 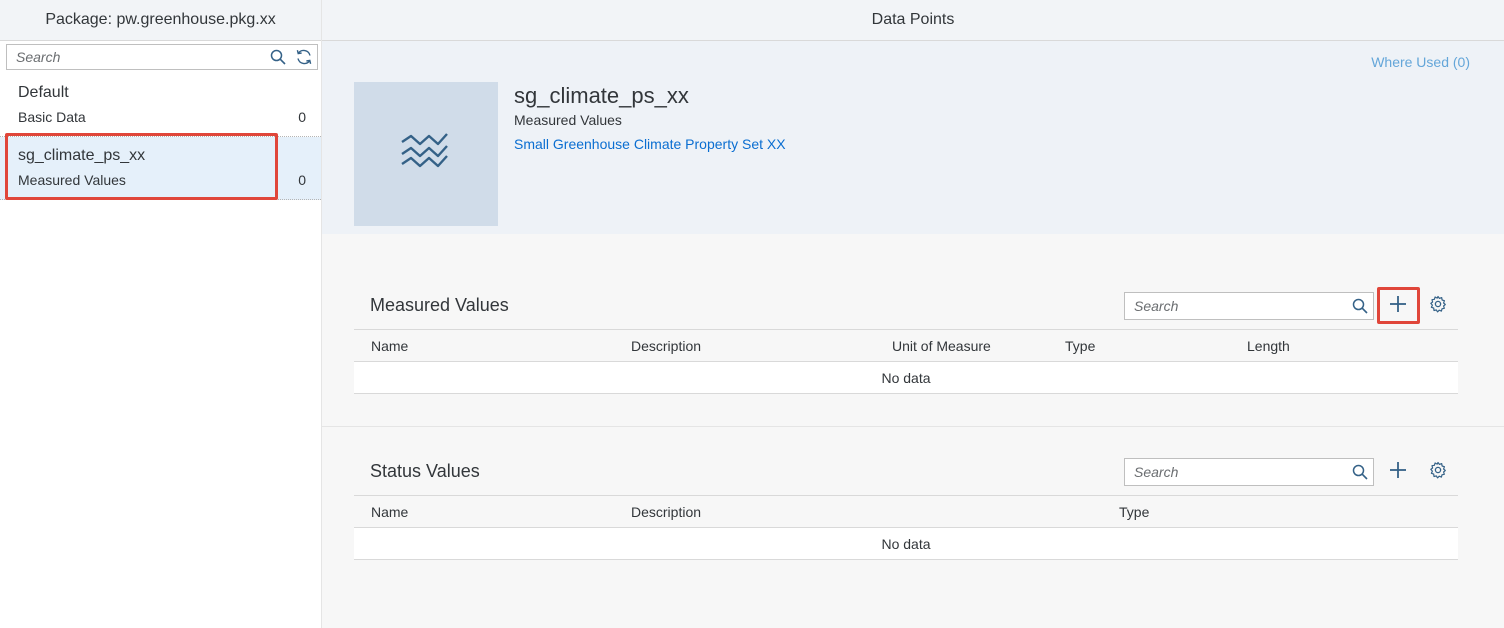 I want to click on master-title: Package: pw.greenhouse.pkg.xx, so click(x=160, y=20).